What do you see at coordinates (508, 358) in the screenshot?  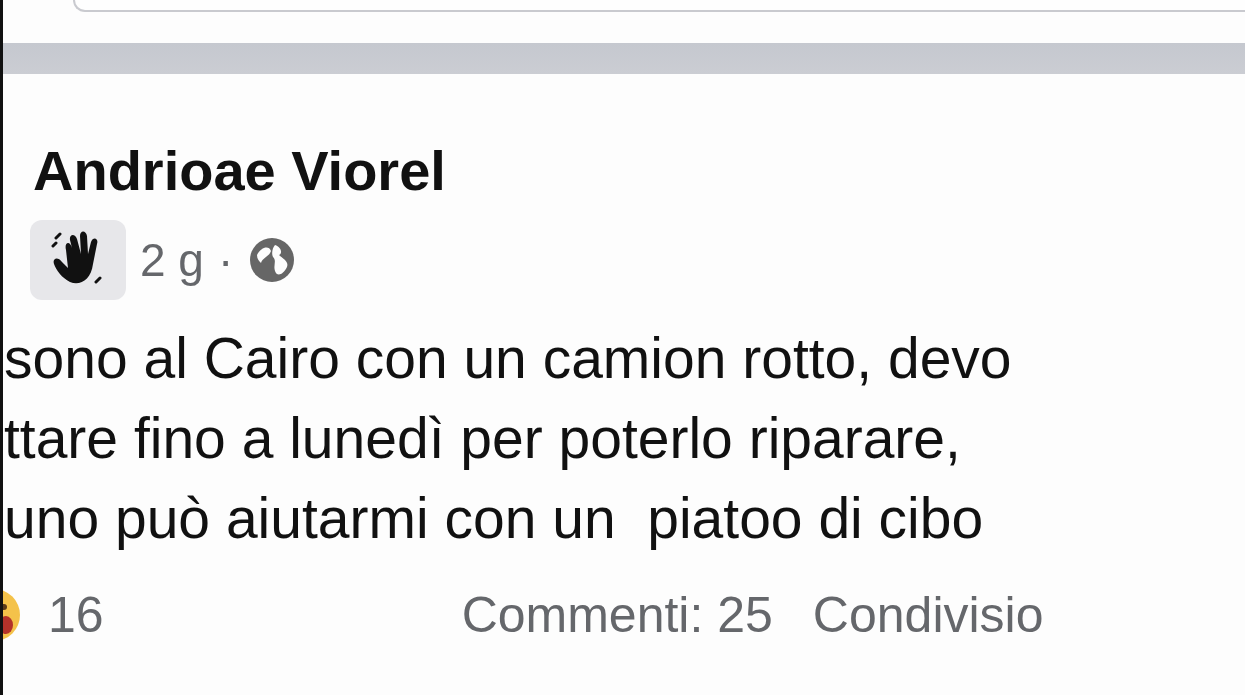 I see `post-text-line: sono al Cairo con un camion rotto, devo` at bounding box center [508, 358].